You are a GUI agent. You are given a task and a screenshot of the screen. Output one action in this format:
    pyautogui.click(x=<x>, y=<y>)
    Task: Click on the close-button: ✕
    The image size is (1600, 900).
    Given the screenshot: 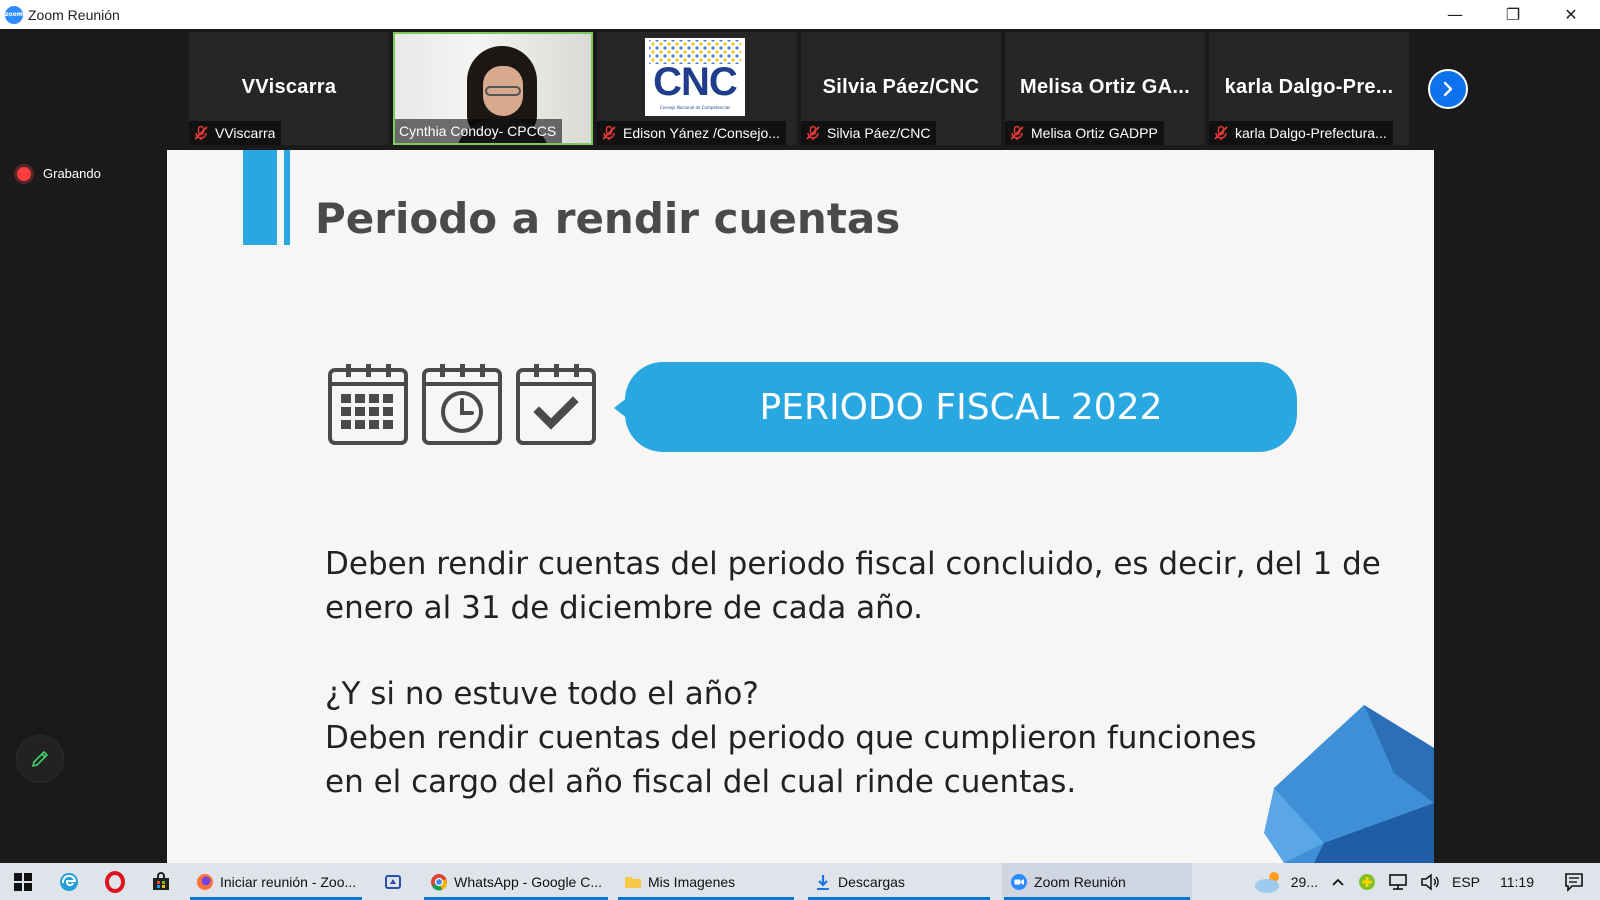 What is the action you would take?
    pyautogui.click(x=1571, y=14)
    